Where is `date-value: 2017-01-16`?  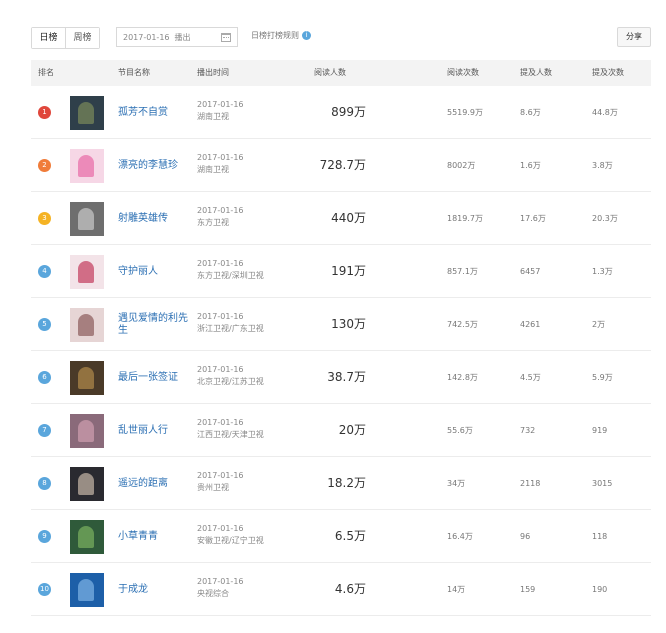
date-value: 2017-01-16 is located at coordinates (146, 37).